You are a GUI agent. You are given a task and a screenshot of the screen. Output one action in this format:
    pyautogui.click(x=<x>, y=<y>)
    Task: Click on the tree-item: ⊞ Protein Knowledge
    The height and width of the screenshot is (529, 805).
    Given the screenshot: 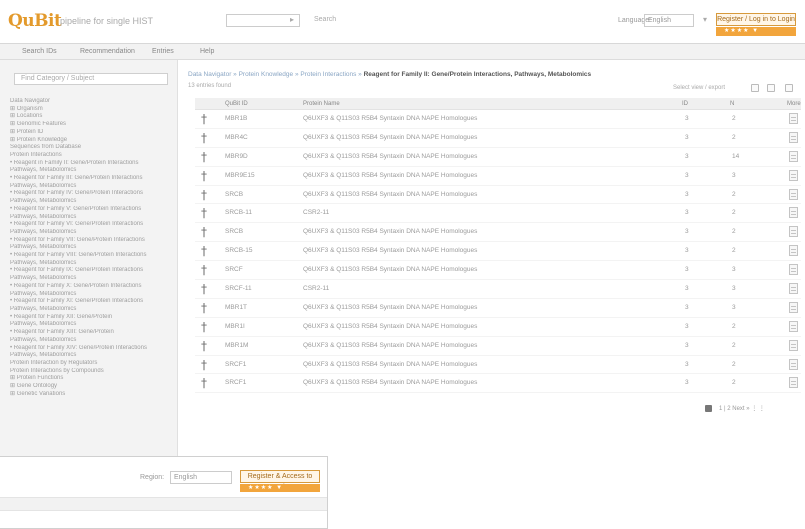 What is the action you would take?
    pyautogui.click(x=90, y=141)
    